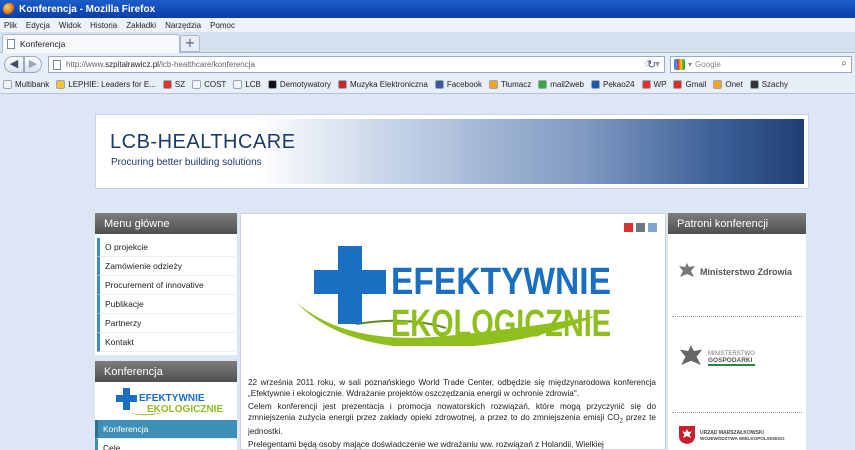 Image resolution: width=855 pixels, height=450 pixels. What do you see at coordinates (26, 84) in the screenshot?
I see `bookmark-0: Multibank` at bounding box center [26, 84].